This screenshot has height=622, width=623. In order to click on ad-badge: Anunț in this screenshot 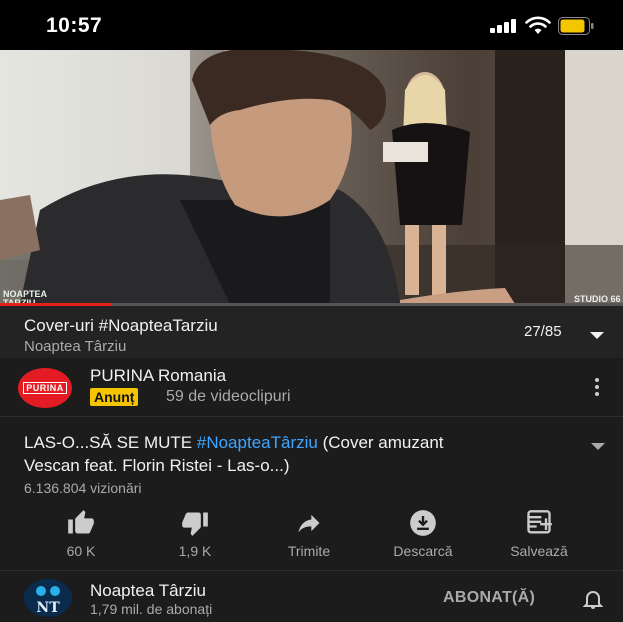, I will do `click(114, 397)`.